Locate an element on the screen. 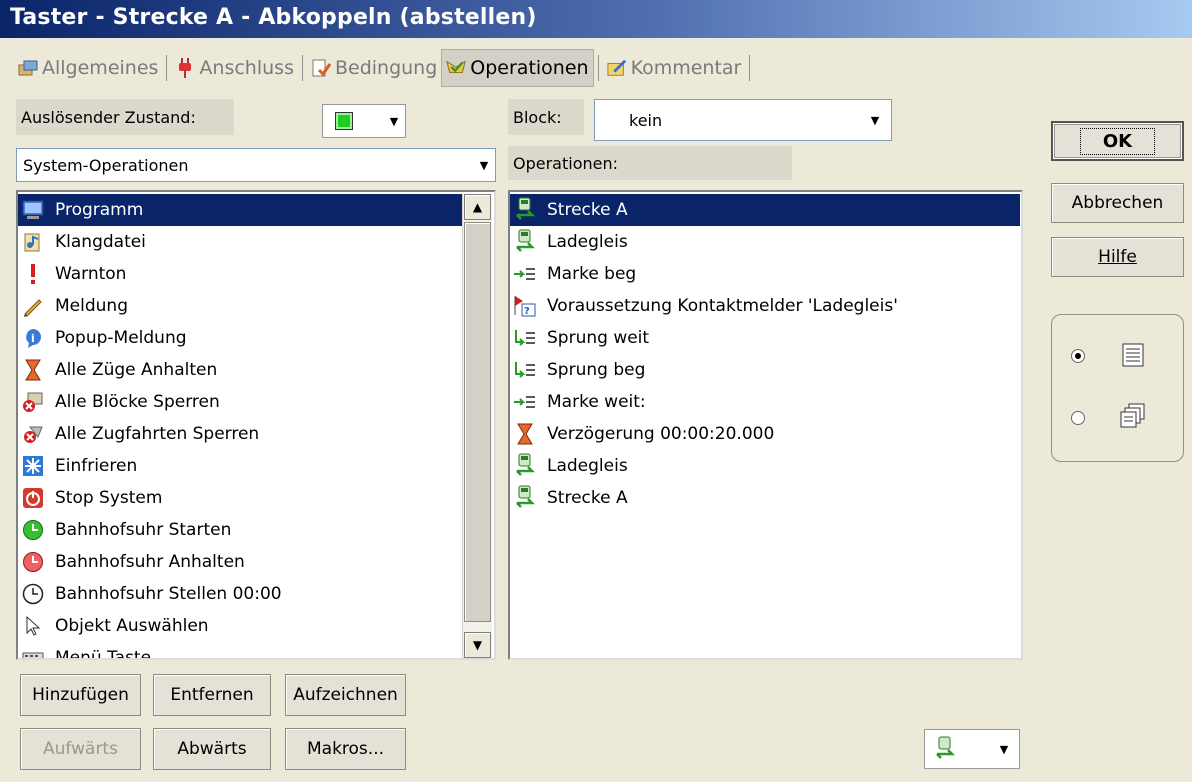 This screenshot has width=1192, height=782. condition-icon is located at coordinates (321, 68).